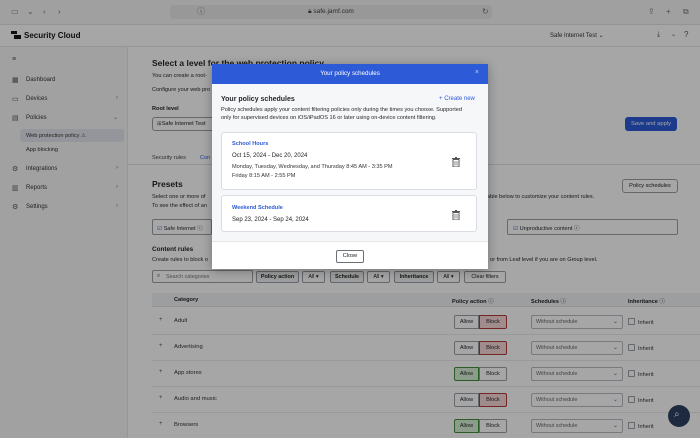  I want to click on plus-icon: +, so click(441, 99).